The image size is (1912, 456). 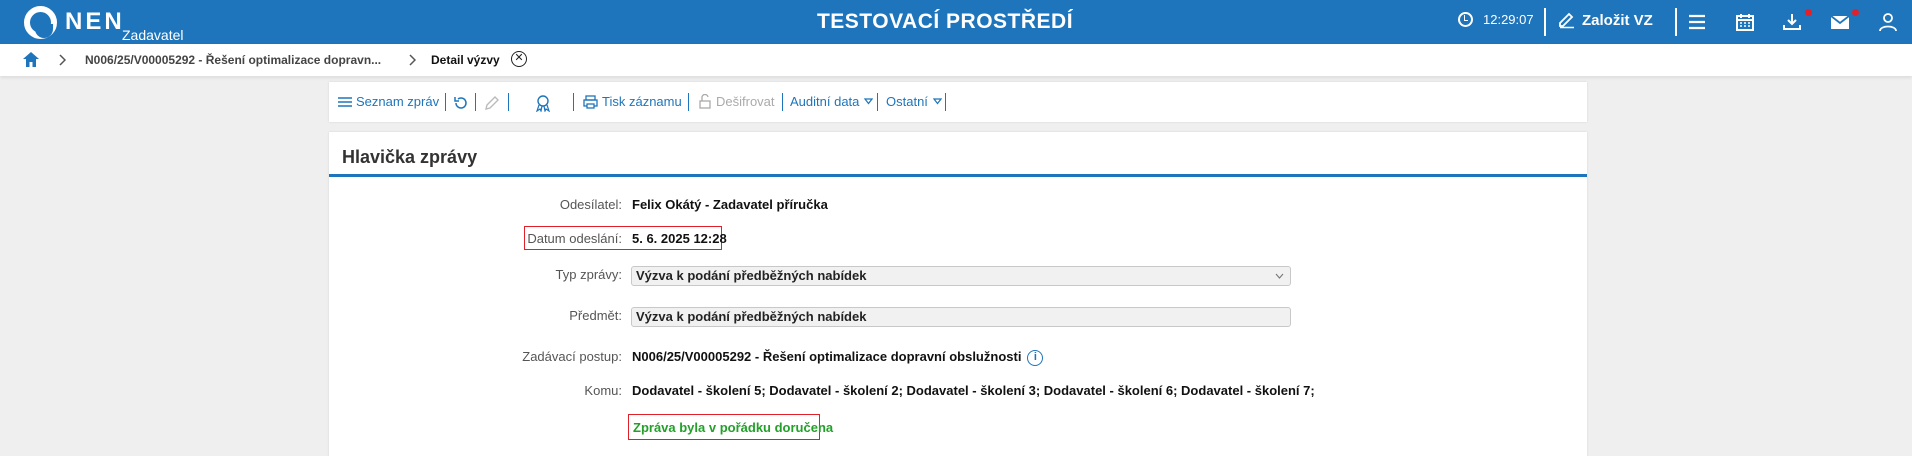 I want to click on sender-value: Felix Okátý - Zadavatel příručka, so click(x=730, y=204).